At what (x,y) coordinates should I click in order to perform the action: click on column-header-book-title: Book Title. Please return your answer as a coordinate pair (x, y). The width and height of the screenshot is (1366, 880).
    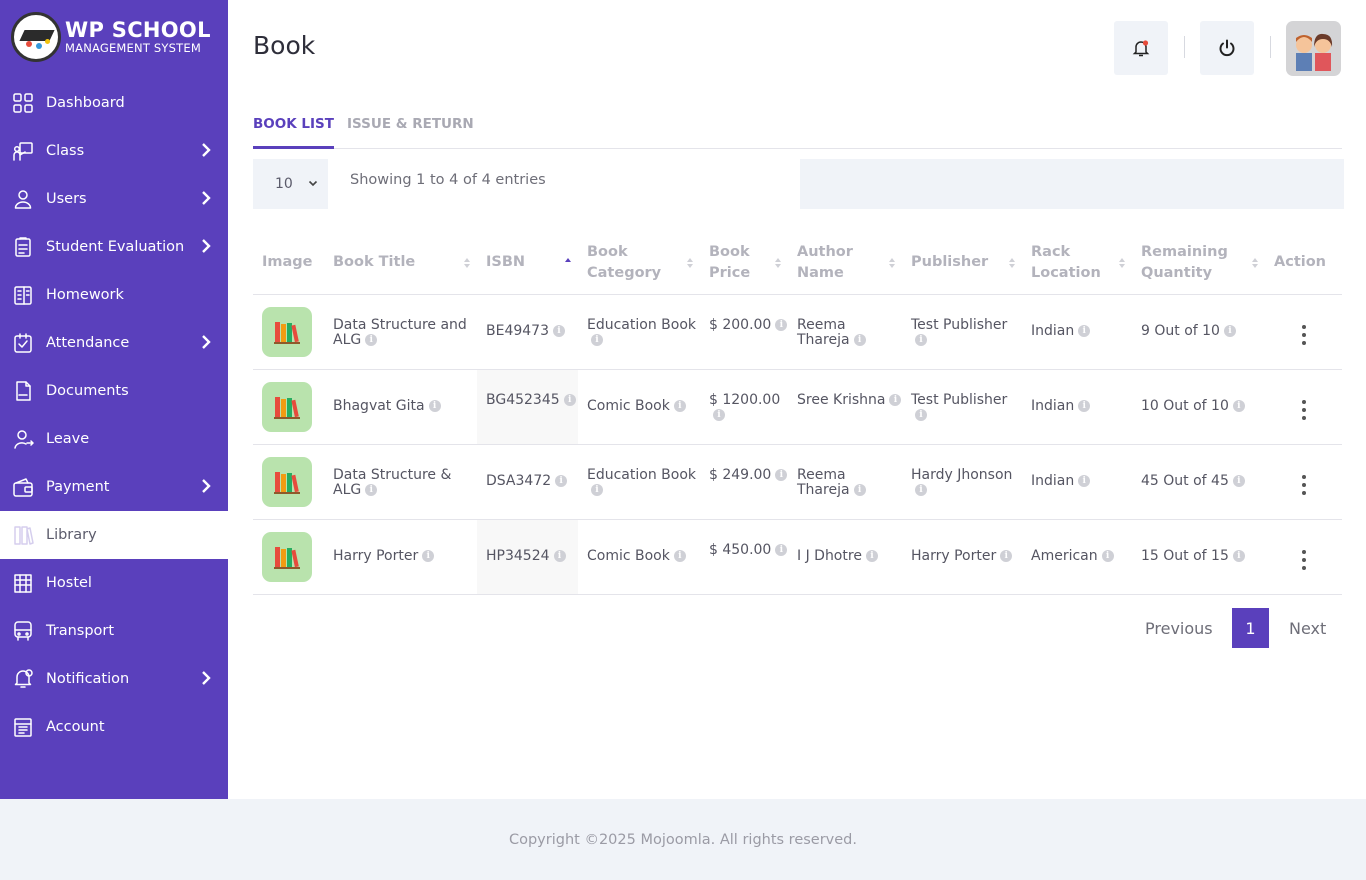
    Looking at the image, I should click on (400, 263).